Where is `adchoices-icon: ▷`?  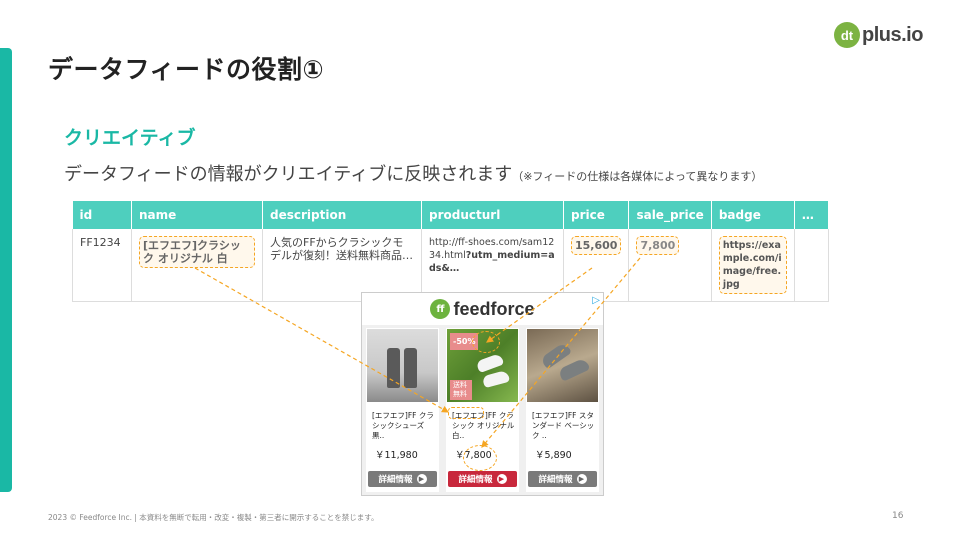
adchoices-icon: ▷ is located at coordinates (596, 300).